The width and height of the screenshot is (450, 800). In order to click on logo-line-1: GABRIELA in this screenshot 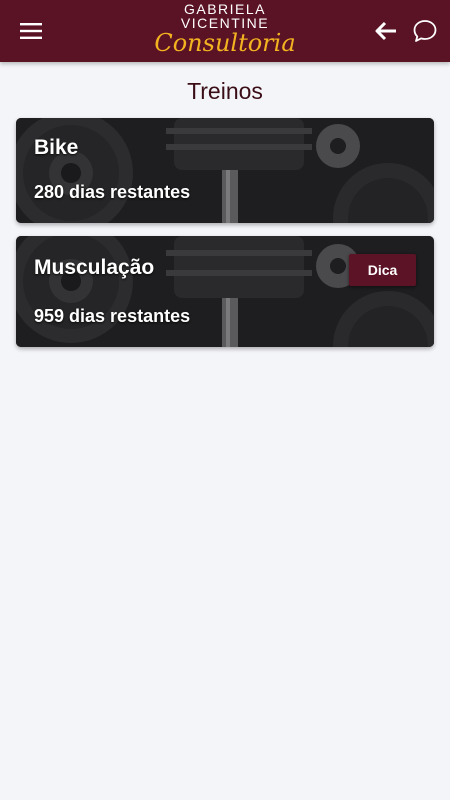, I will do `click(225, 9)`.